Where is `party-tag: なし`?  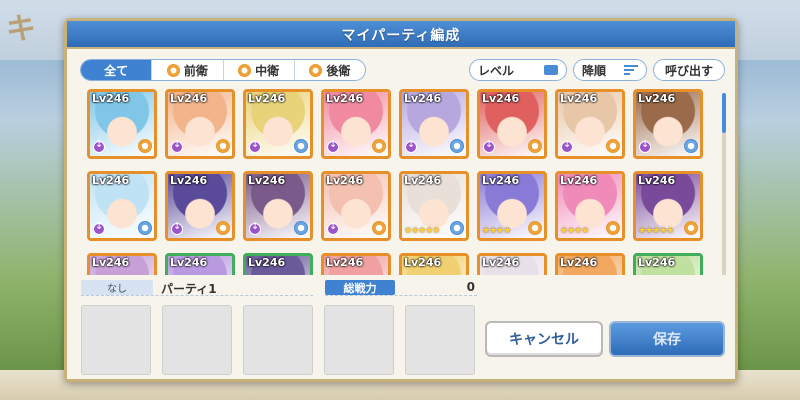
party-tag: なし is located at coordinates (117, 287).